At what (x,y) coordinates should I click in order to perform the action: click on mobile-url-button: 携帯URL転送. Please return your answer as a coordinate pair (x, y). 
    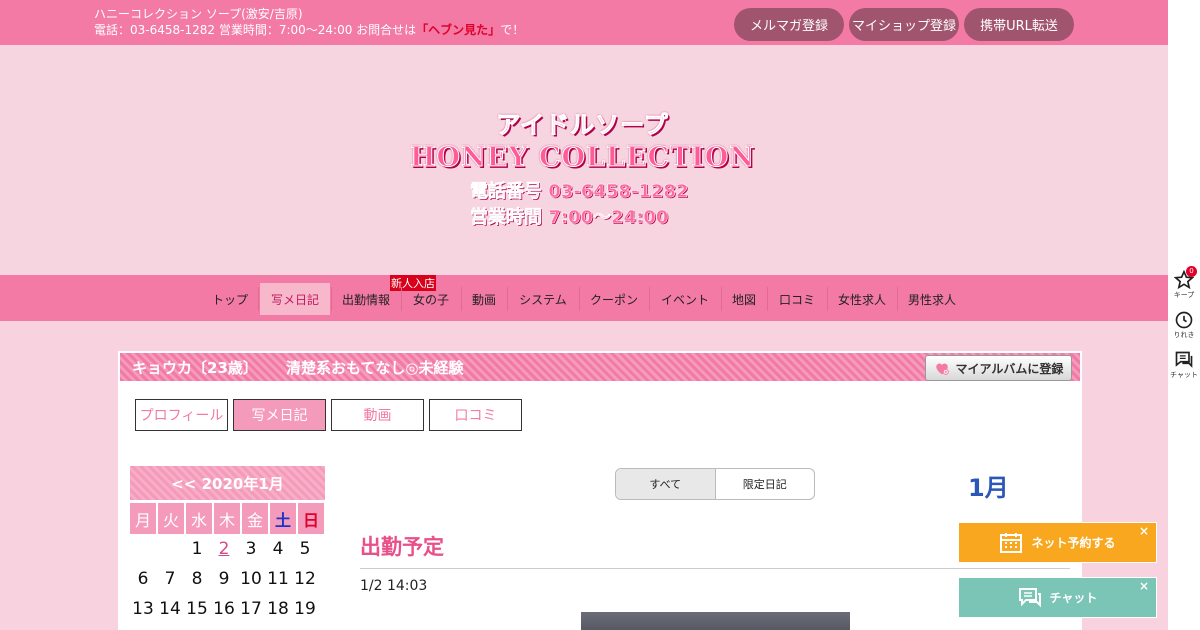
    Looking at the image, I should click on (1019, 24).